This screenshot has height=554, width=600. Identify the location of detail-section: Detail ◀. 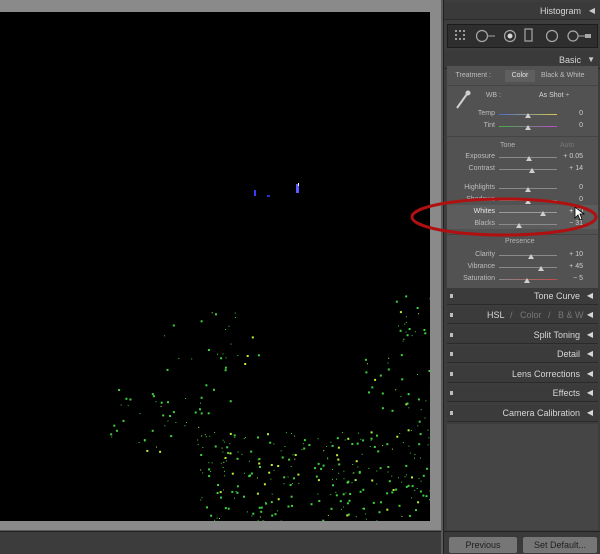
(522, 354).